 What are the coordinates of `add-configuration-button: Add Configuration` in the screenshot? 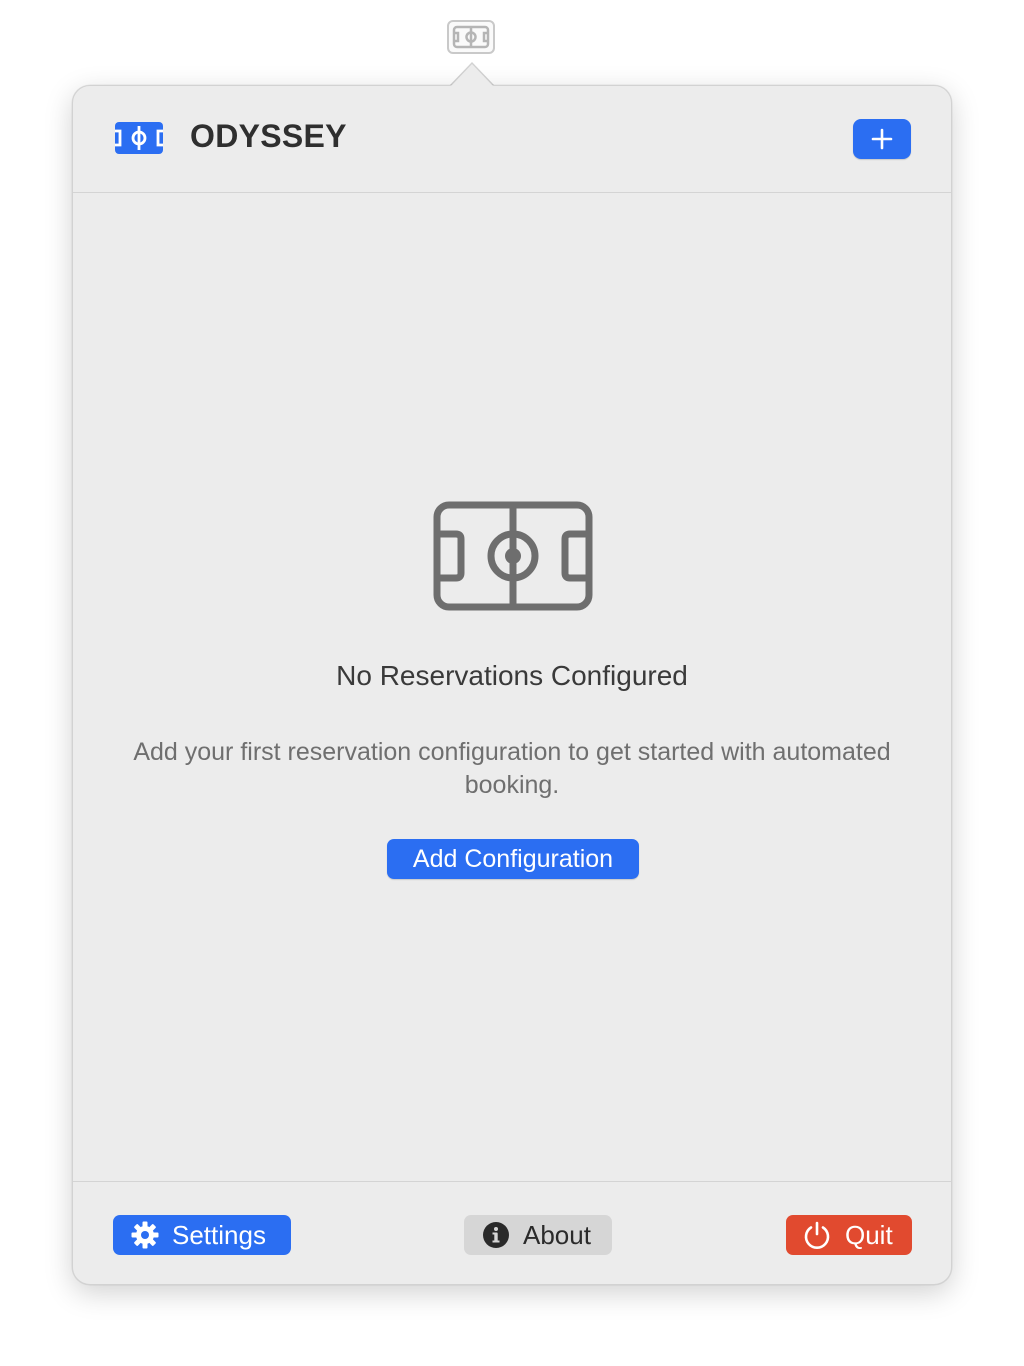 It's located at (513, 859).